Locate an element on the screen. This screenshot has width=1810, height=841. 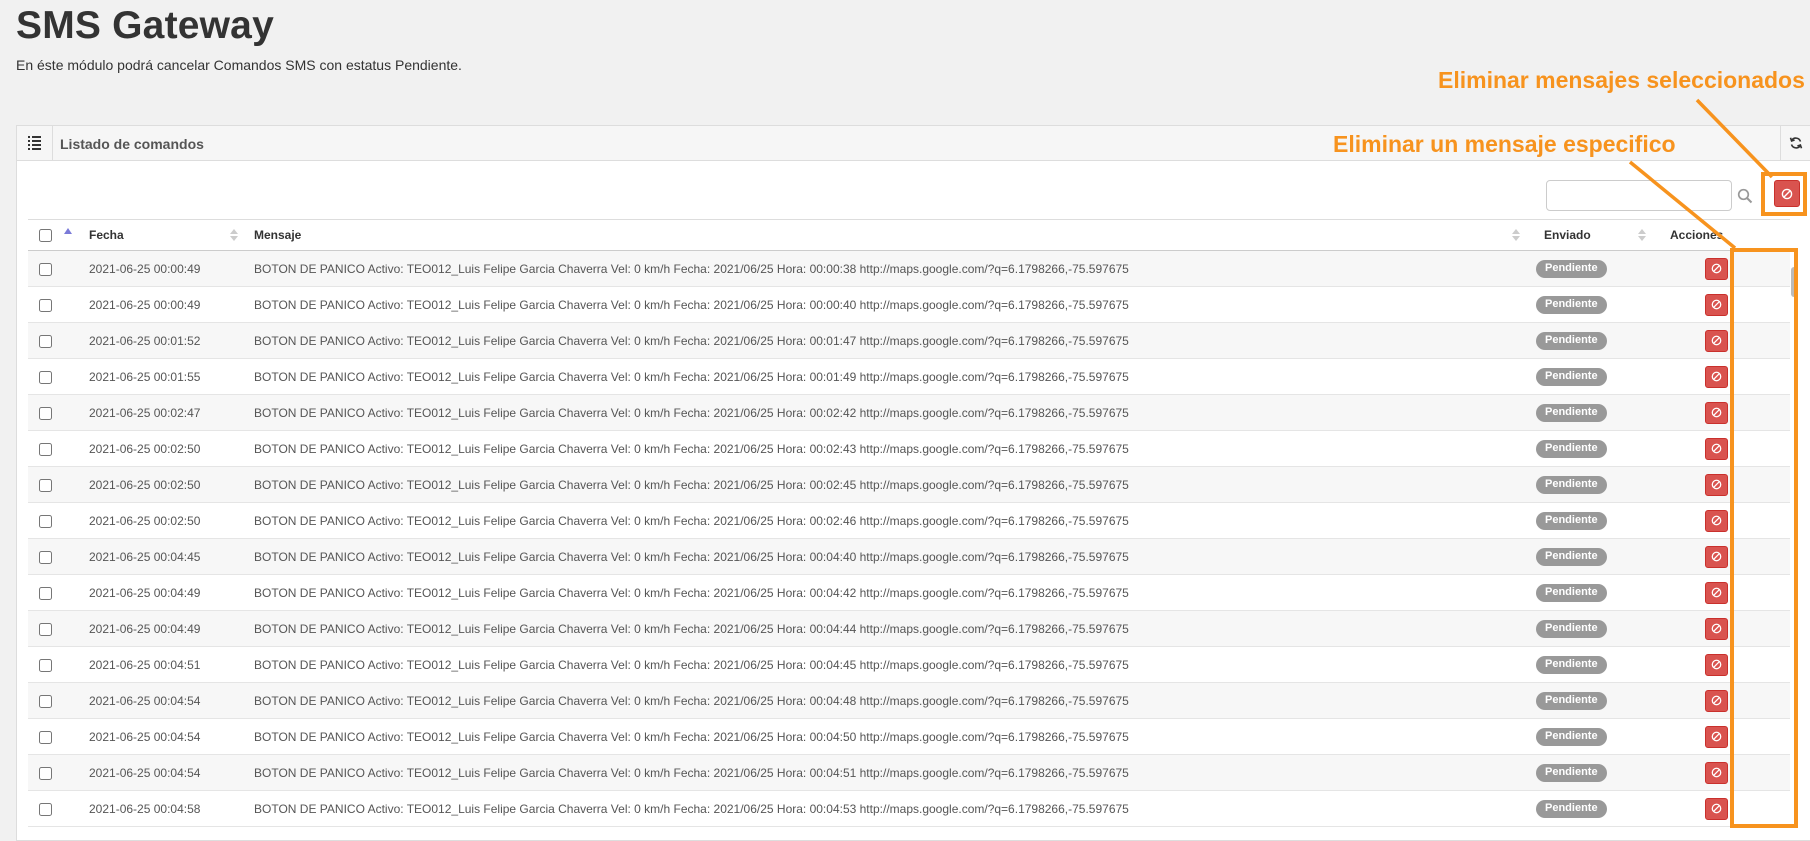
annotation-box-row-actions is located at coordinates (1764, 538).